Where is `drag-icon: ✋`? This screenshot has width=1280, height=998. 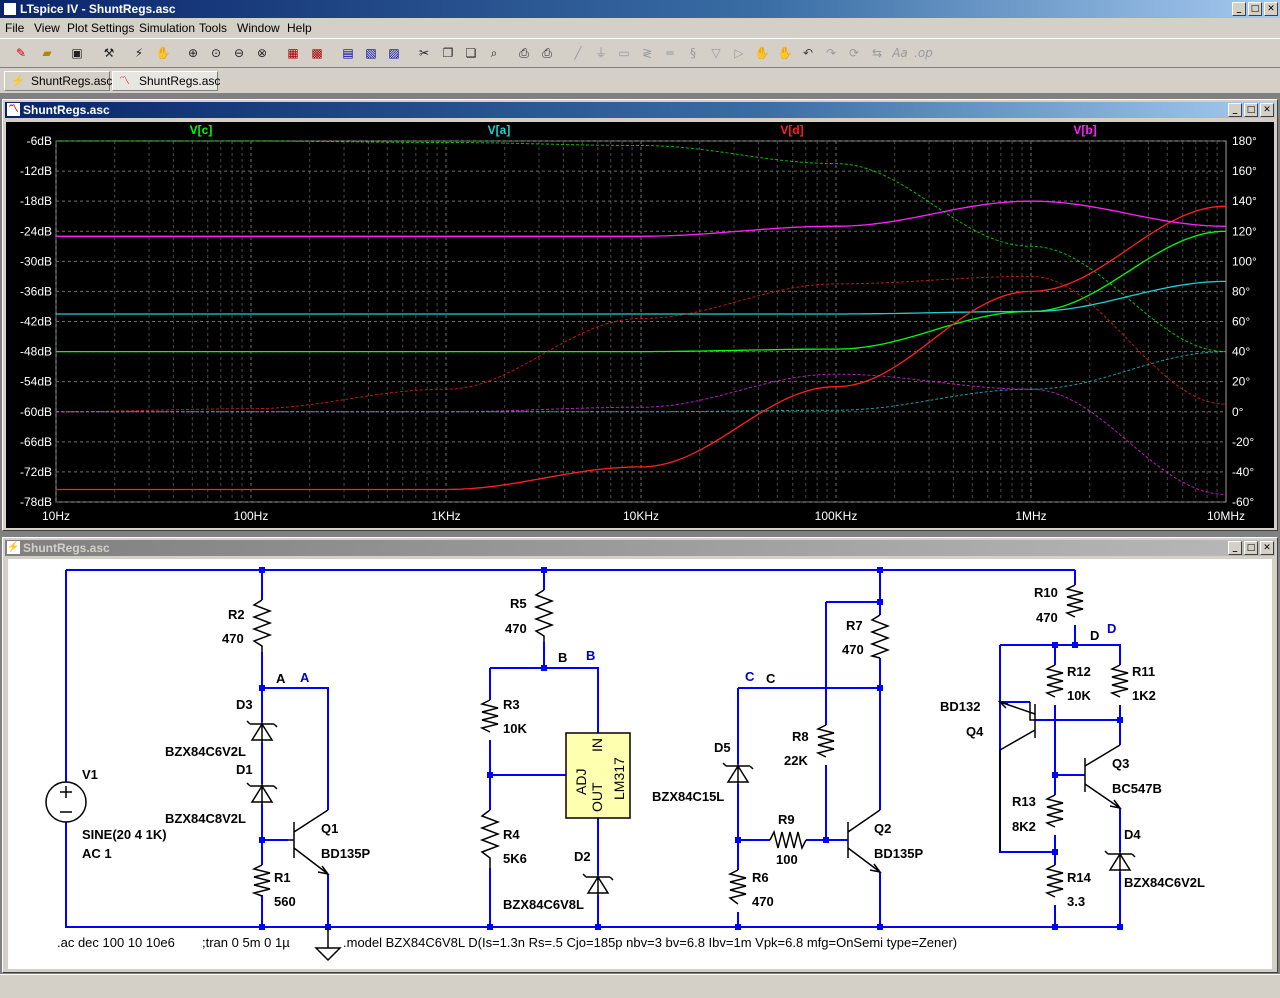
drag-icon: ✋ is located at coordinates (785, 53).